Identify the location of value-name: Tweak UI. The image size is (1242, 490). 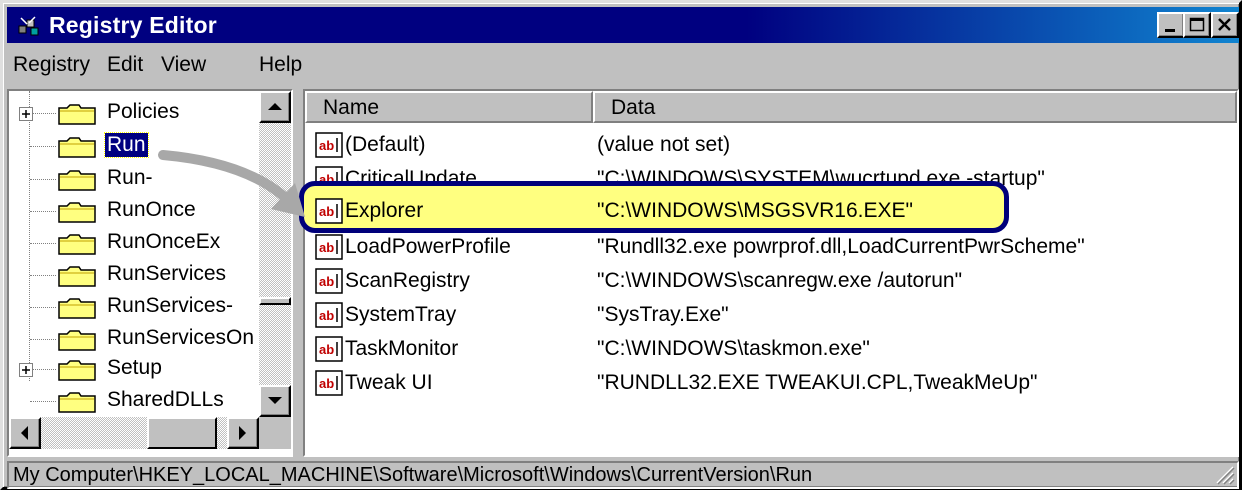
(389, 382).